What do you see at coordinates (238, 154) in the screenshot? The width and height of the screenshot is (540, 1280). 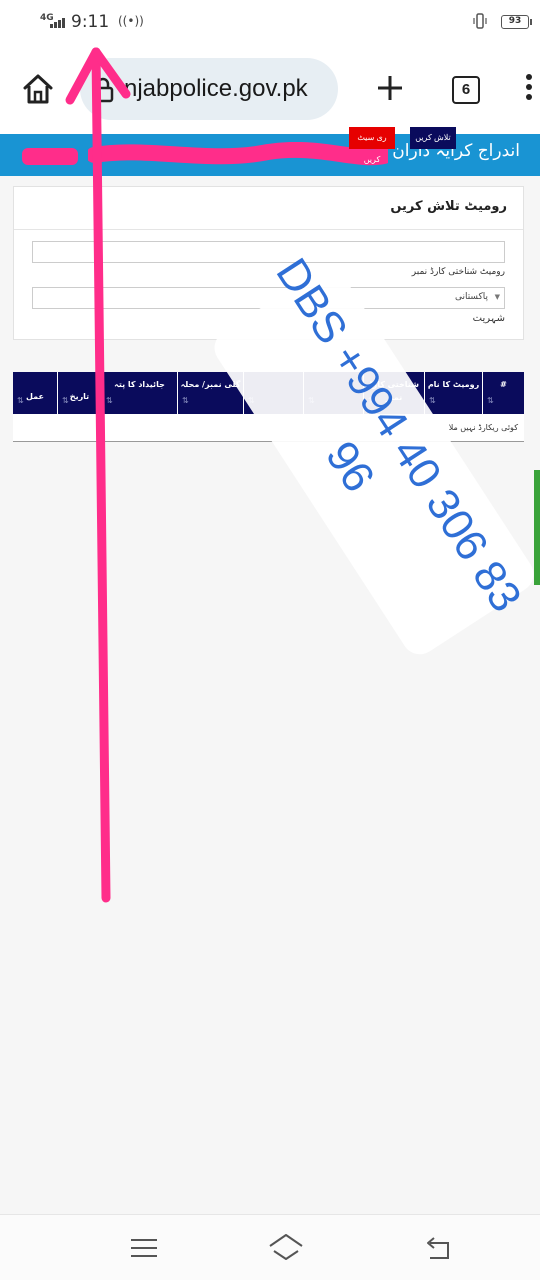 I see `redaction-scribble` at bounding box center [238, 154].